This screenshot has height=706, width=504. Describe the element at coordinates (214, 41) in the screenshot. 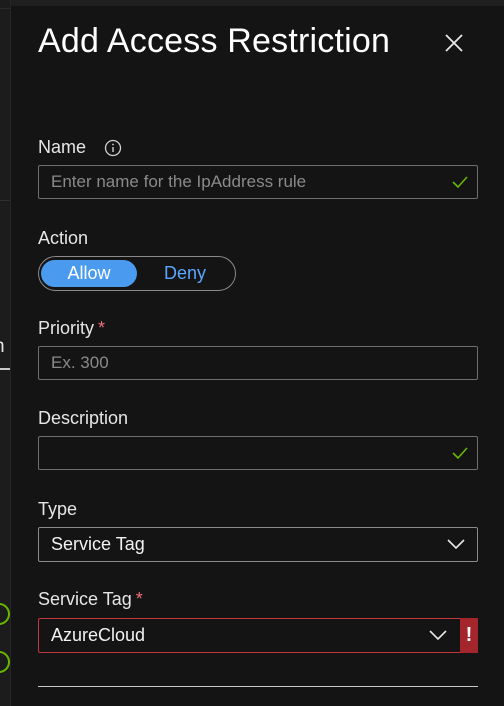

I see `panel-title: Add Access Restriction` at that location.